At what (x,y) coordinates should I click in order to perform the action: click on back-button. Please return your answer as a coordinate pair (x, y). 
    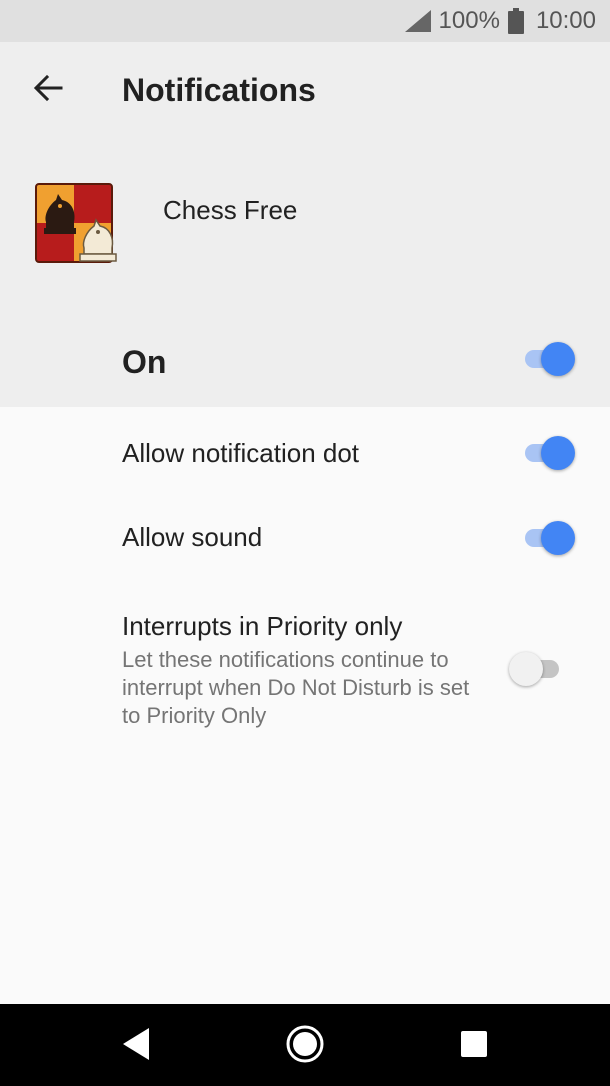
    Looking at the image, I should click on (48, 90).